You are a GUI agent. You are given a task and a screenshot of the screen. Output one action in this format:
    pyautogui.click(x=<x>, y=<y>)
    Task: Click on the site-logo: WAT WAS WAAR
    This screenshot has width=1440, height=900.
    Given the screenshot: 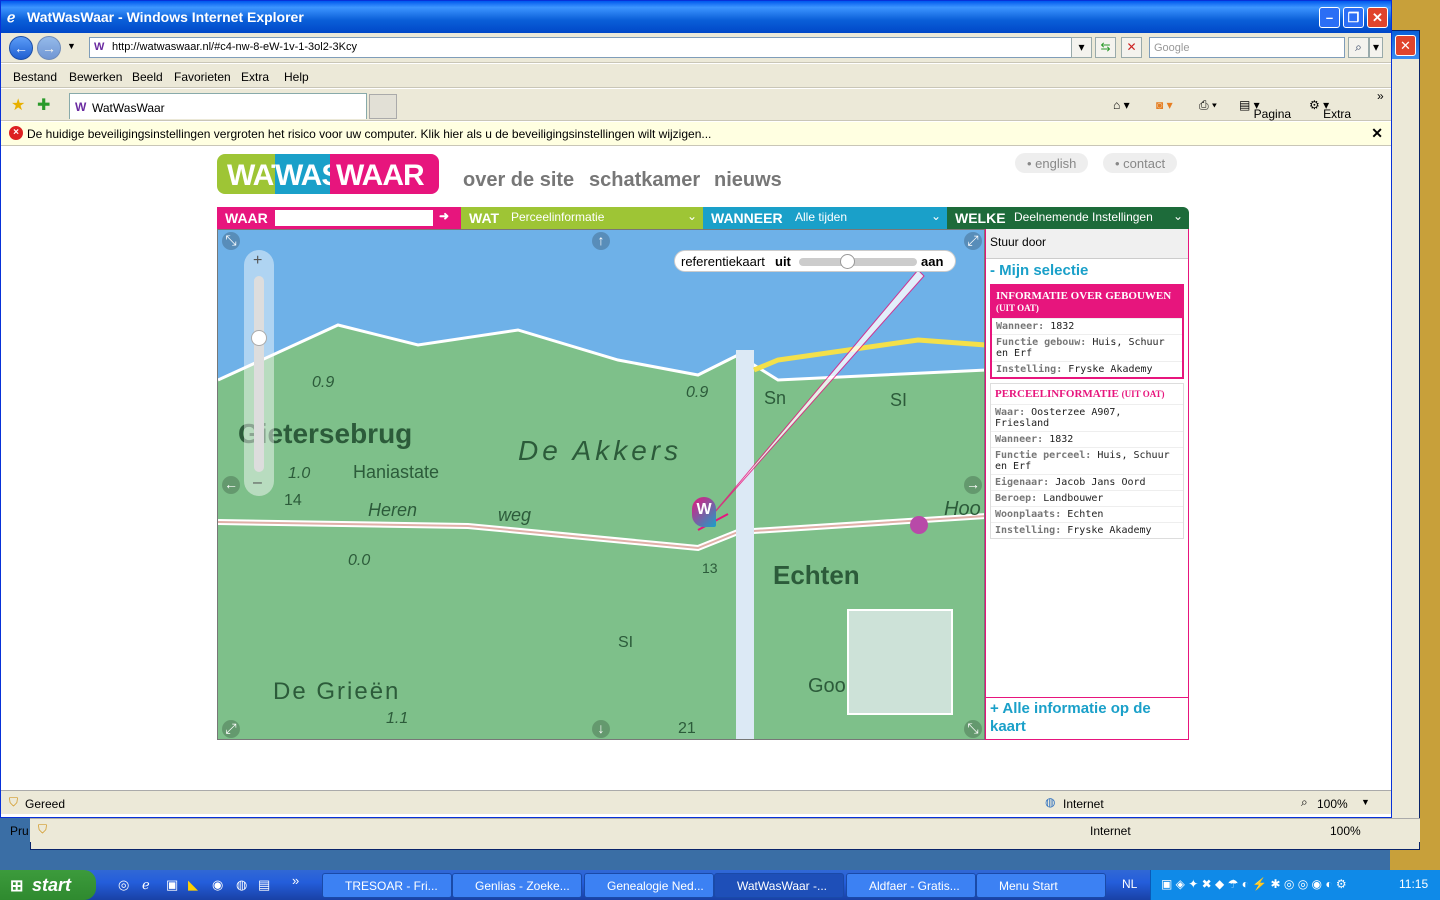 What is the action you would take?
    pyautogui.click(x=328, y=174)
    